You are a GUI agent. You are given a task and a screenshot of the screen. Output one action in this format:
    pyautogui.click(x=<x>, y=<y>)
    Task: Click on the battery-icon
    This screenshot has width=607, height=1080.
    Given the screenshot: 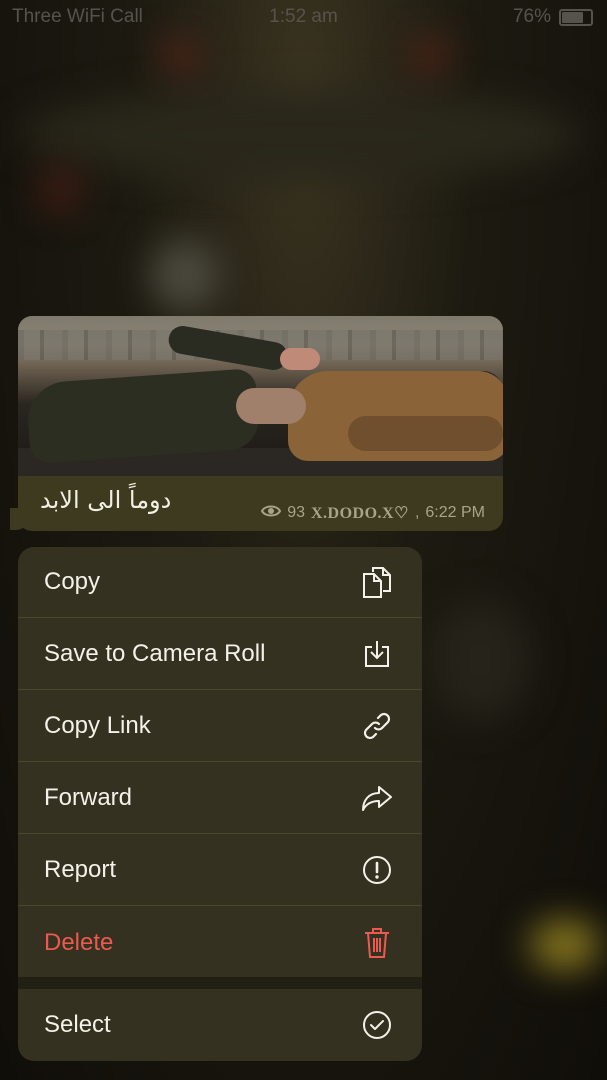 What is the action you would take?
    pyautogui.click(x=576, y=17)
    